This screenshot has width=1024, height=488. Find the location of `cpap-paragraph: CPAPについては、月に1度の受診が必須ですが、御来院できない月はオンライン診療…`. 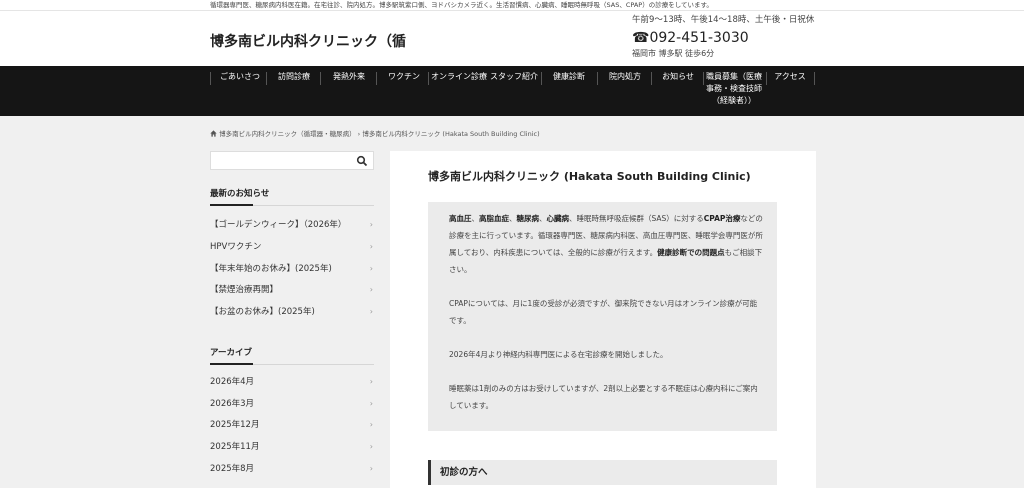

cpap-paragraph: CPAPについては、月に1度の受診が必須ですが、御来院できない月はオンライン診療… is located at coordinates (603, 312).